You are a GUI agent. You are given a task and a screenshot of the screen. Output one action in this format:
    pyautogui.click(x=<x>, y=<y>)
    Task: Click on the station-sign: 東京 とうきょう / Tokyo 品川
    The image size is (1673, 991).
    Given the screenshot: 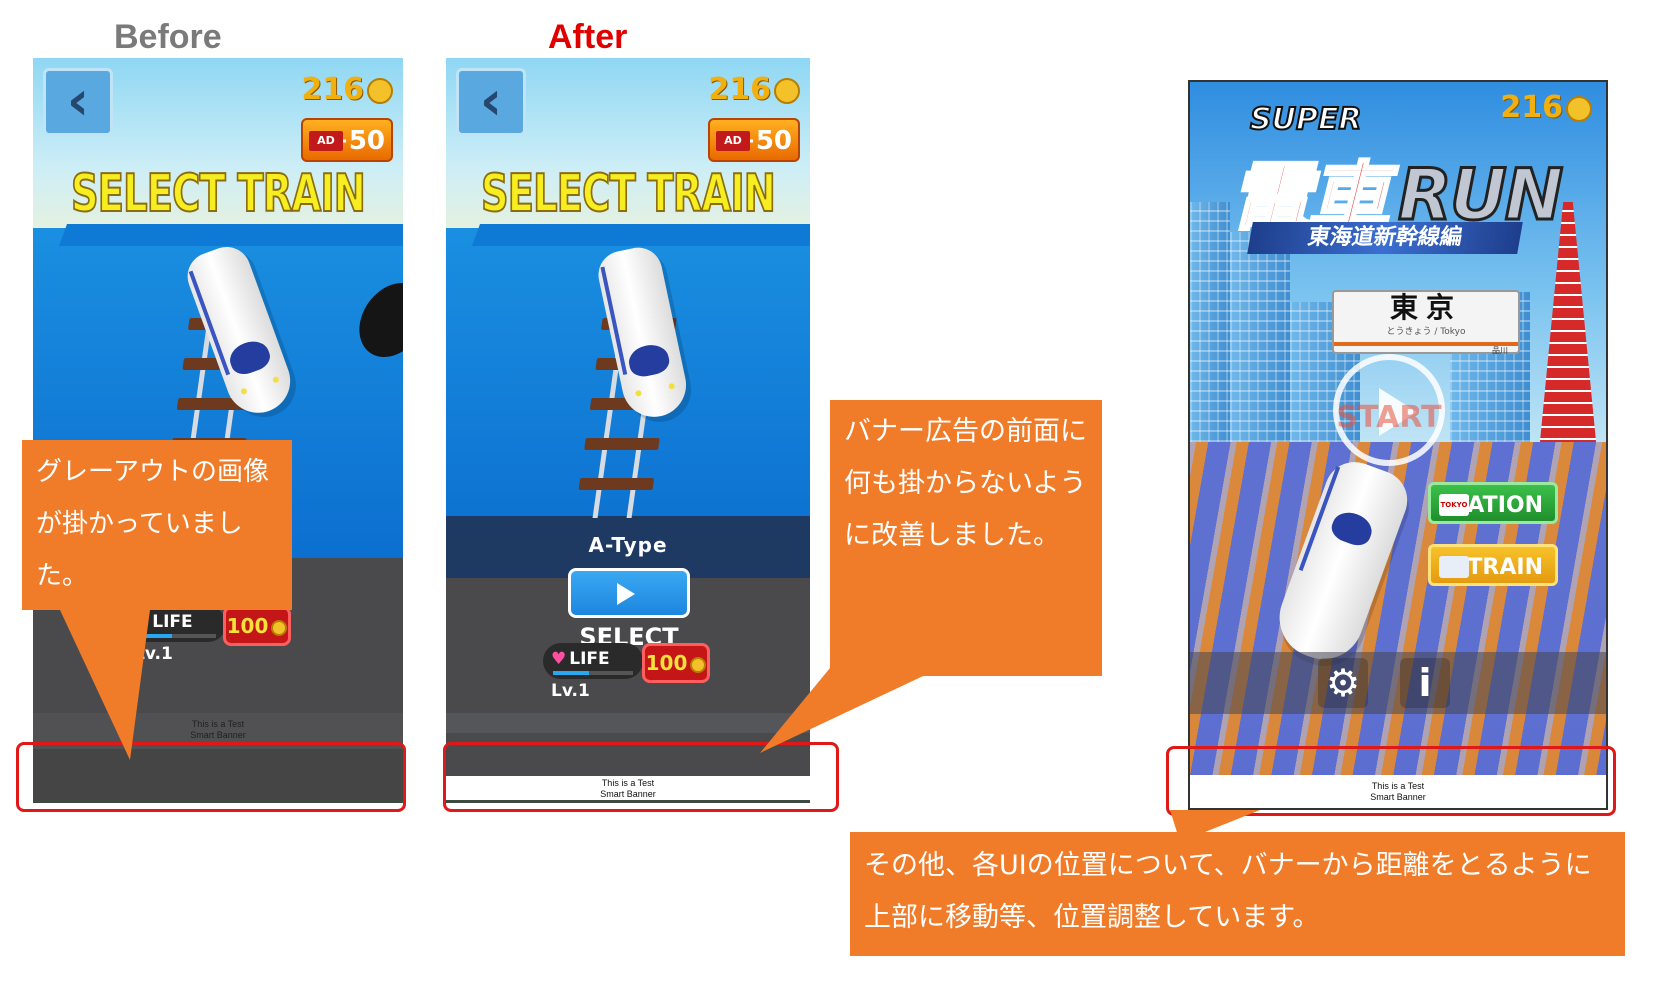 What is the action you would take?
    pyautogui.click(x=1426, y=322)
    